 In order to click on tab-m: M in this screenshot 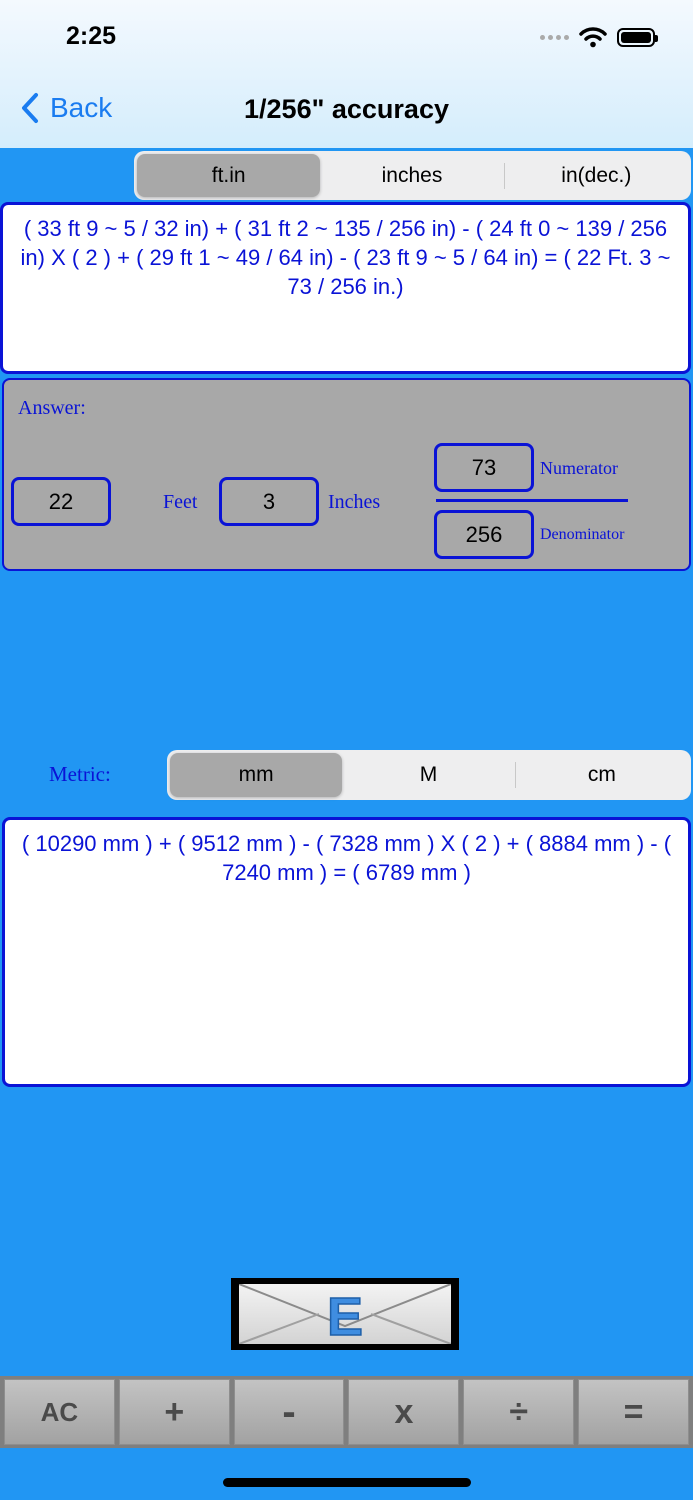, I will do `click(428, 775)`.